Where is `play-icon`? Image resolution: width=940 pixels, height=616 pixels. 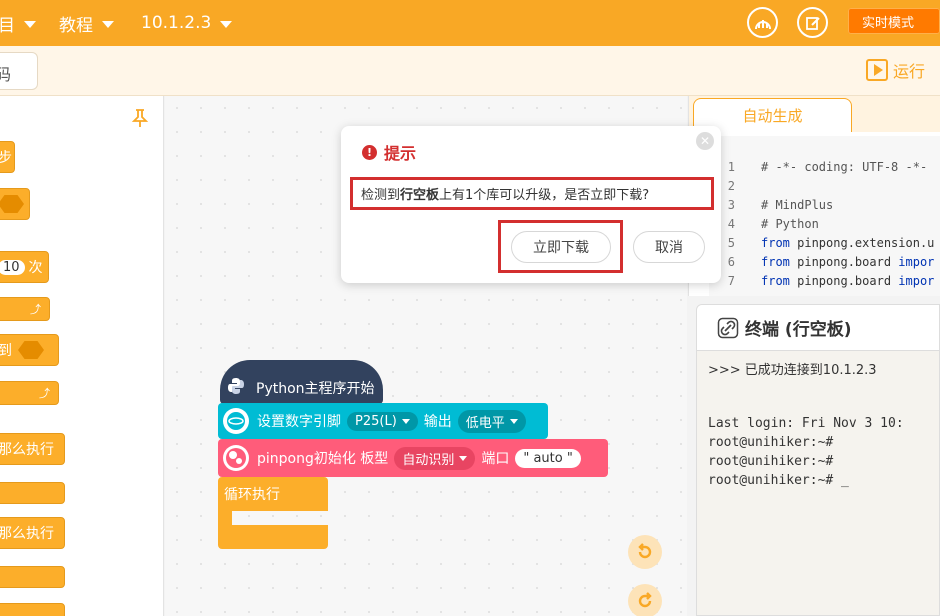 play-icon is located at coordinates (877, 70).